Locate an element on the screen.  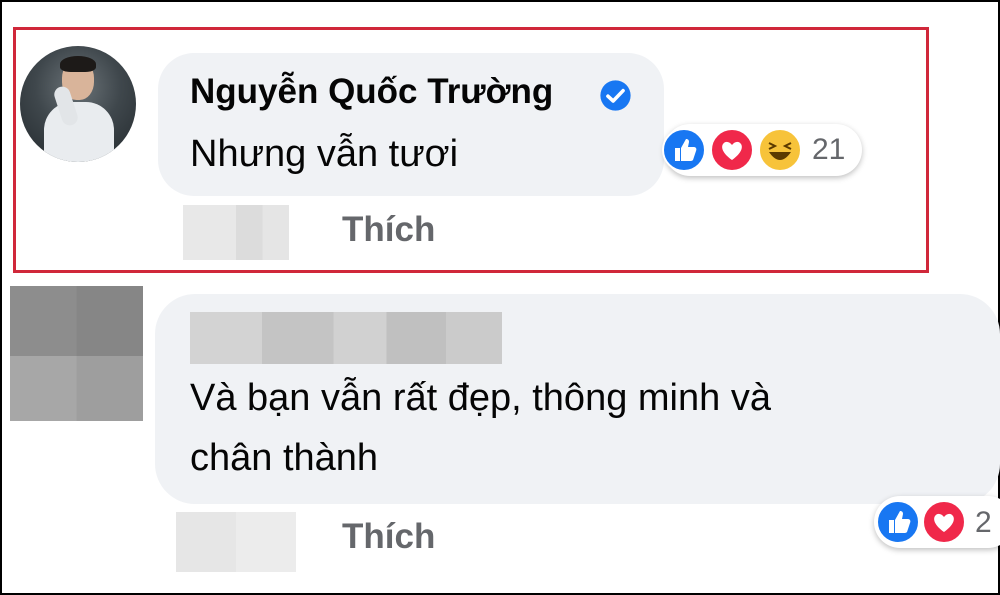
reaction-count: 21 is located at coordinates (828, 150).